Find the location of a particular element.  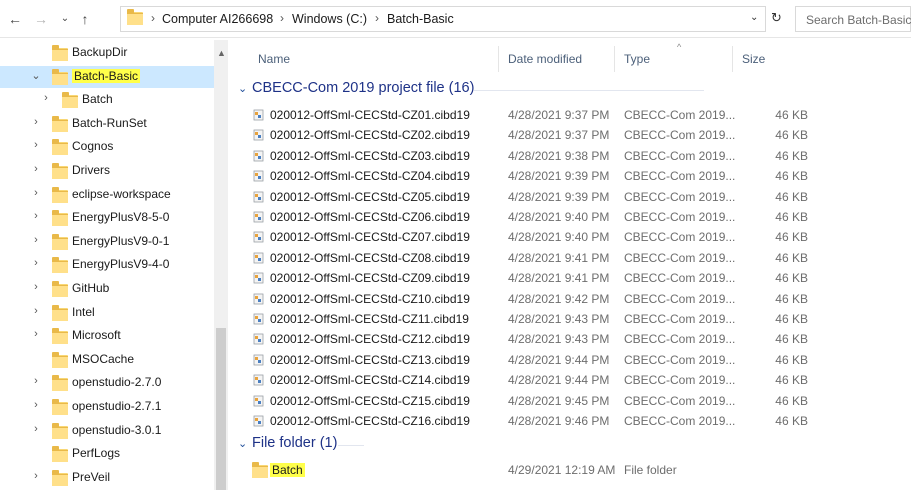

file-name: 020012-OffSml-CECStd-CZ07.cibd19 is located at coordinates (370, 237).